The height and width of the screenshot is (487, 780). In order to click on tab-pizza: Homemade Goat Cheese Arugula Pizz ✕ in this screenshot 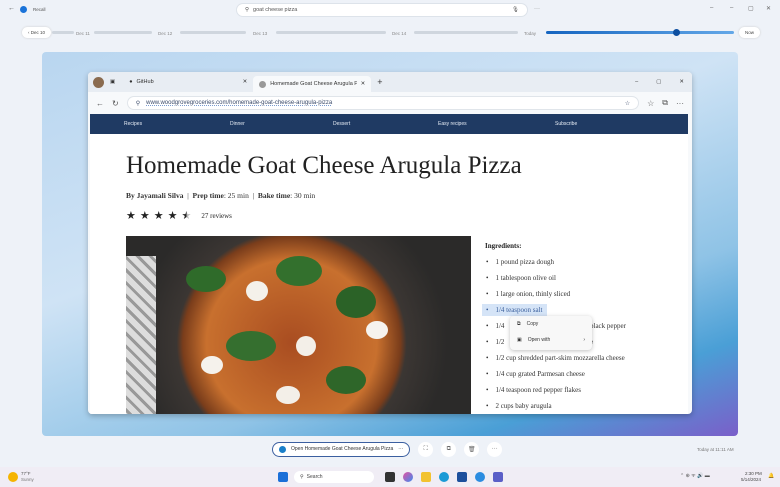, I will do `click(312, 84)`.